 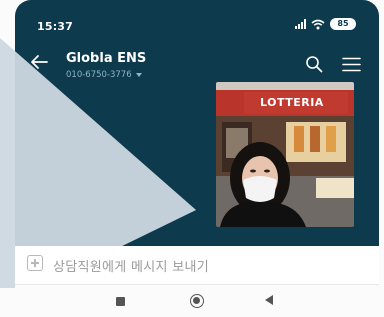 I want to click on wifi-icon, so click(x=318, y=24).